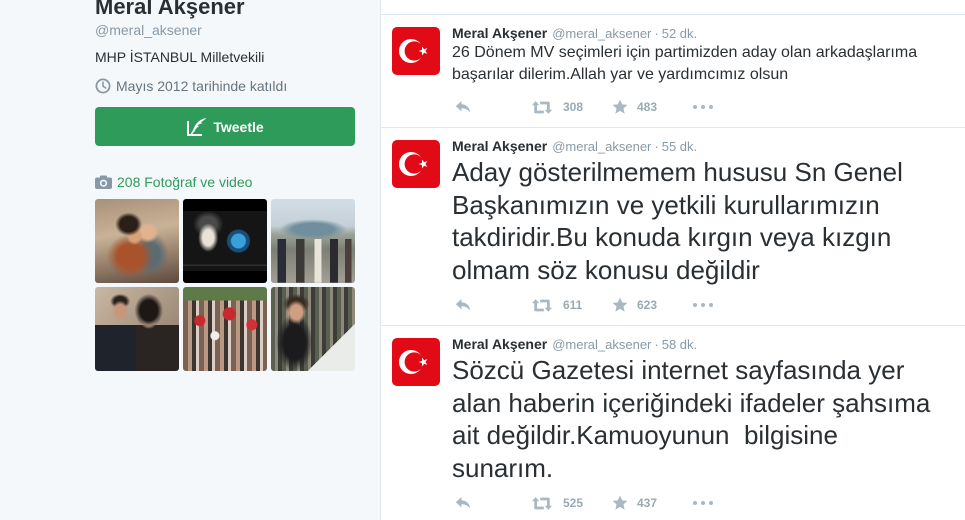 Image resolution: width=965 pixels, height=520 pixels. I want to click on camera-icon, so click(103, 182).